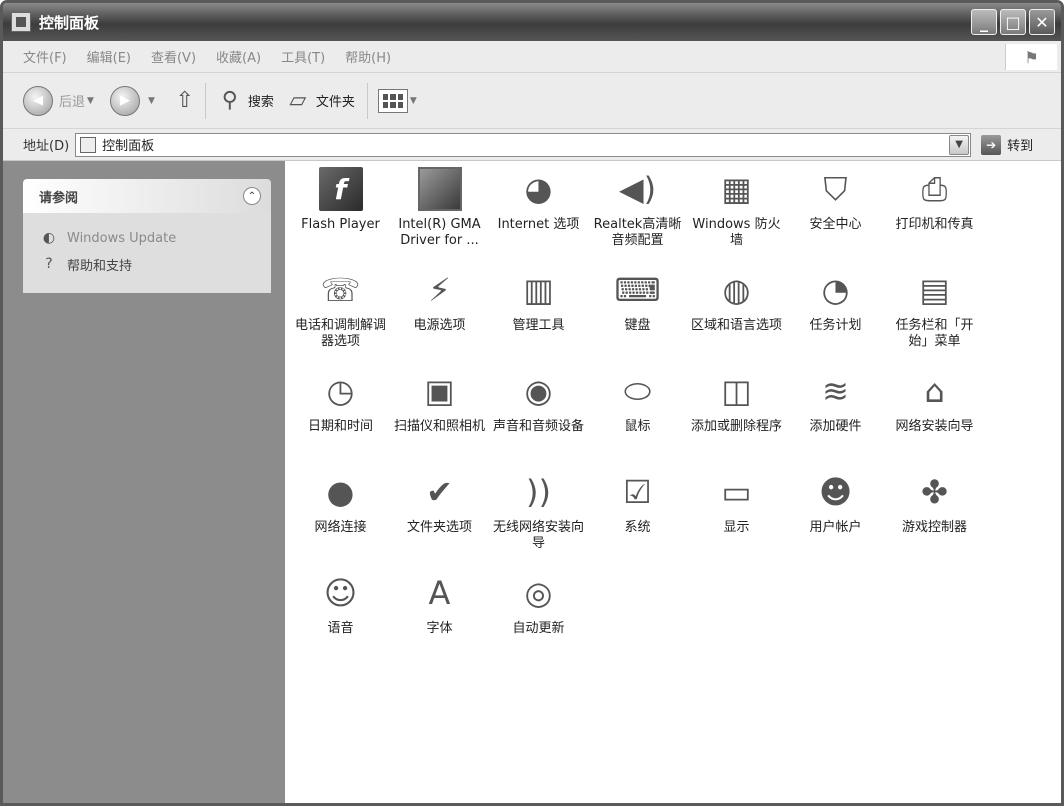  Describe the element at coordinates (340, 492) in the screenshot. I see `network-connections-icon: ●` at that location.